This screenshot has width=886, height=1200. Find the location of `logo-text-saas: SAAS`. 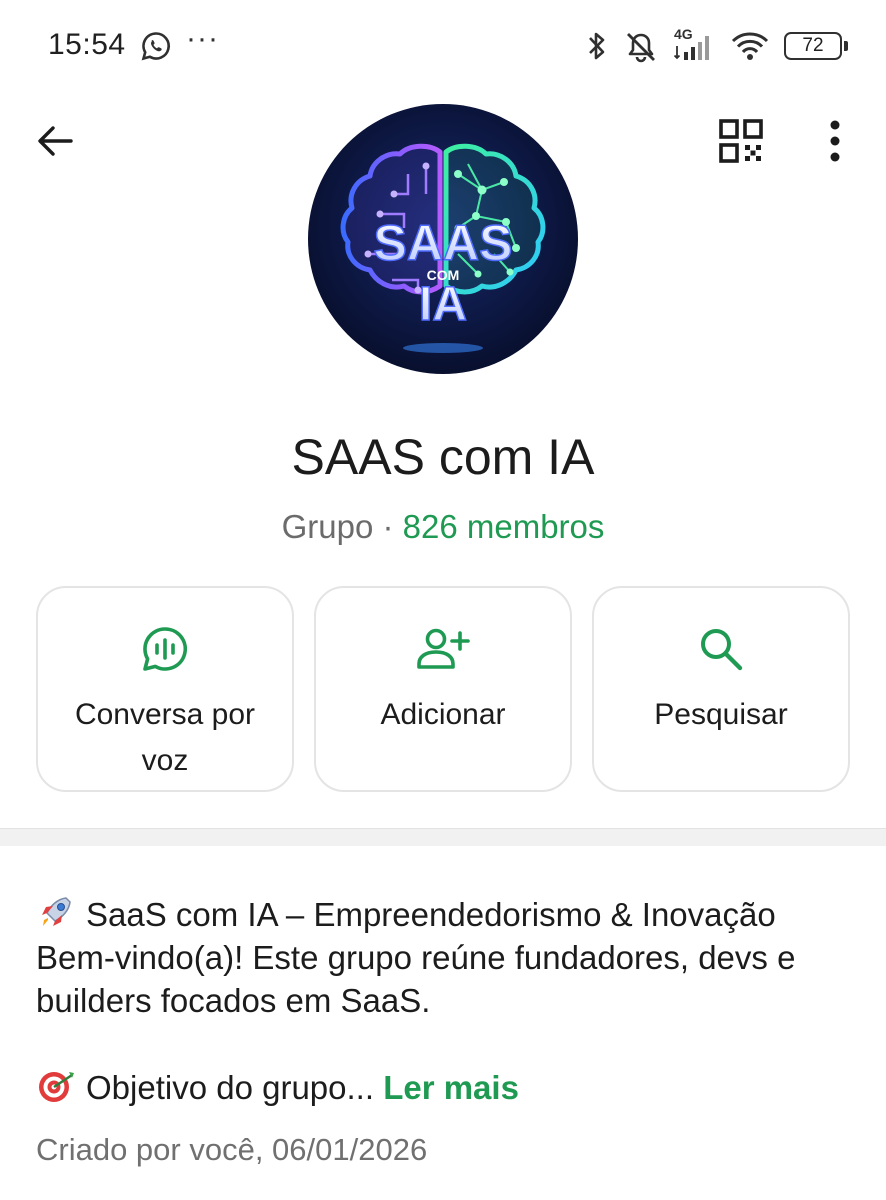

logo-text-saas: SAAS is located at coordinates (443, 243).